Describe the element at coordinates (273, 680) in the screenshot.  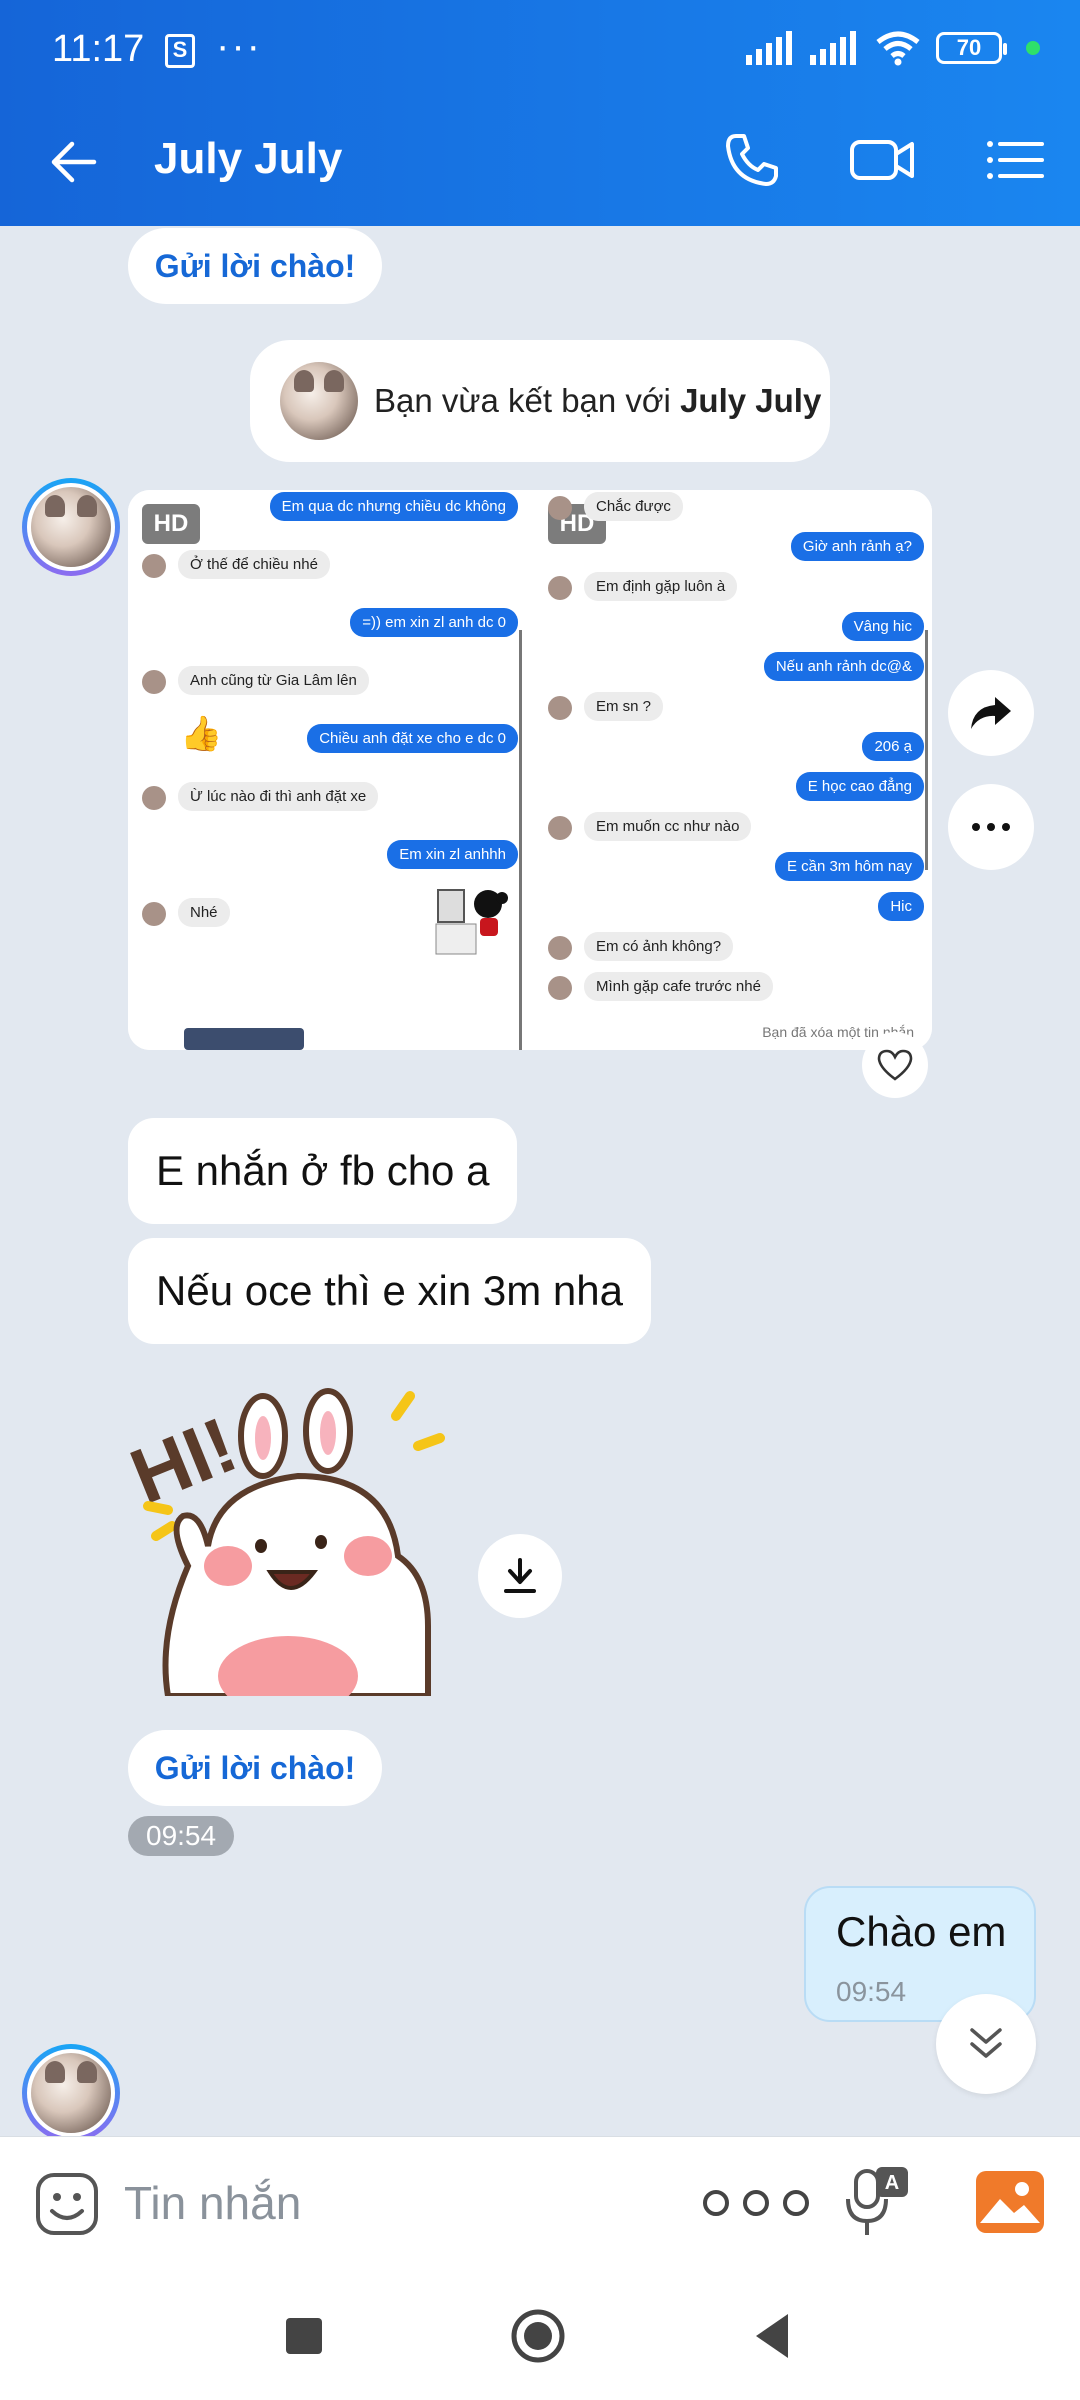
I see `screenshot-chat-bubble: Anh cũng từ Gia Lâm lên` at that location.